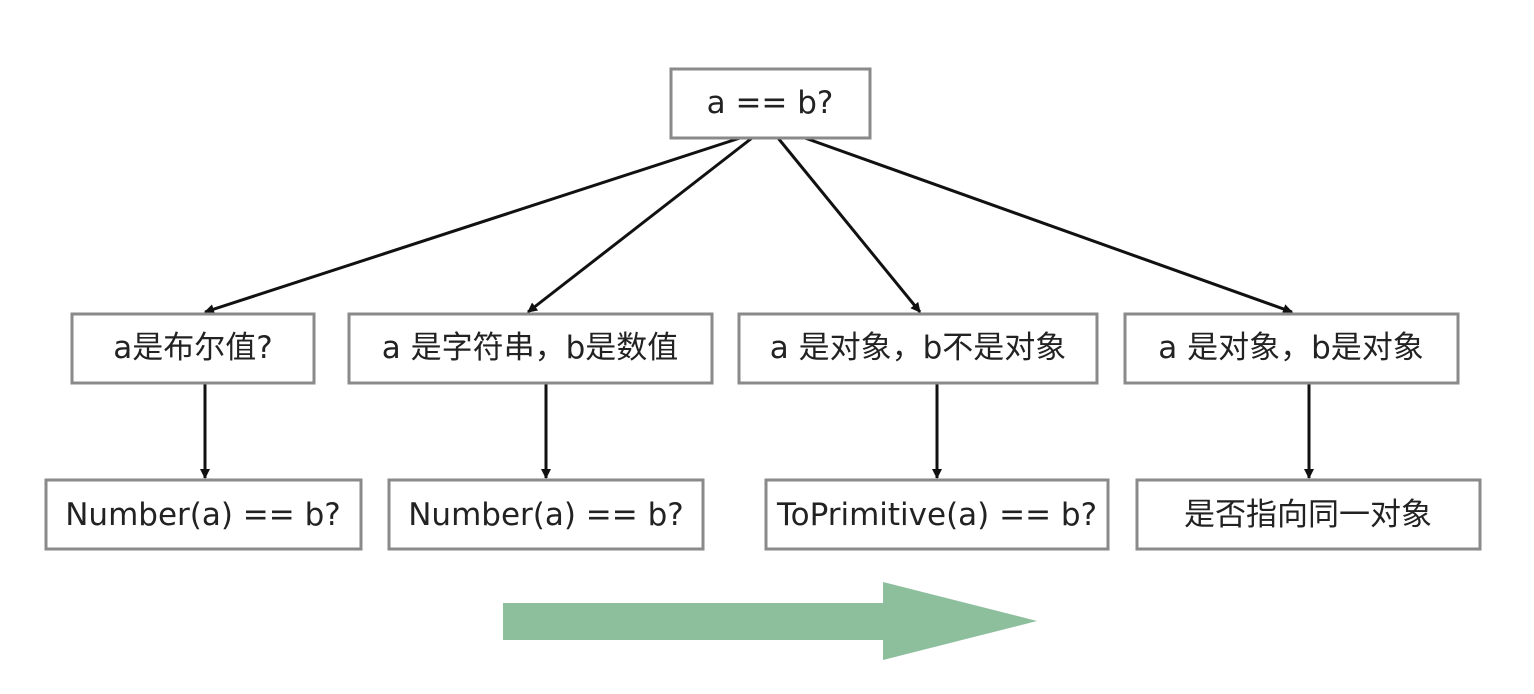 The height and width of the screenshot is (694, 1534). I want to click on root-node-label: a == b?, so click(770, 103).